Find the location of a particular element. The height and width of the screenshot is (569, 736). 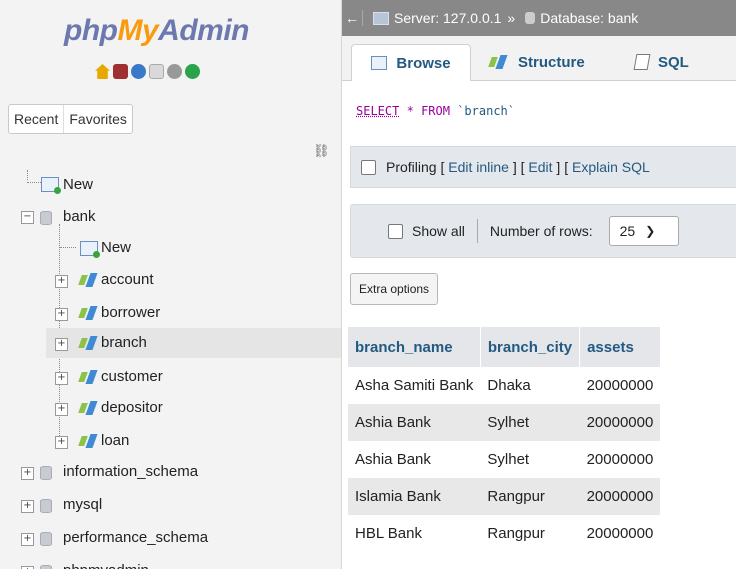

collapse-panel-arrow-icon: ← is located at coordinates (352, 18).